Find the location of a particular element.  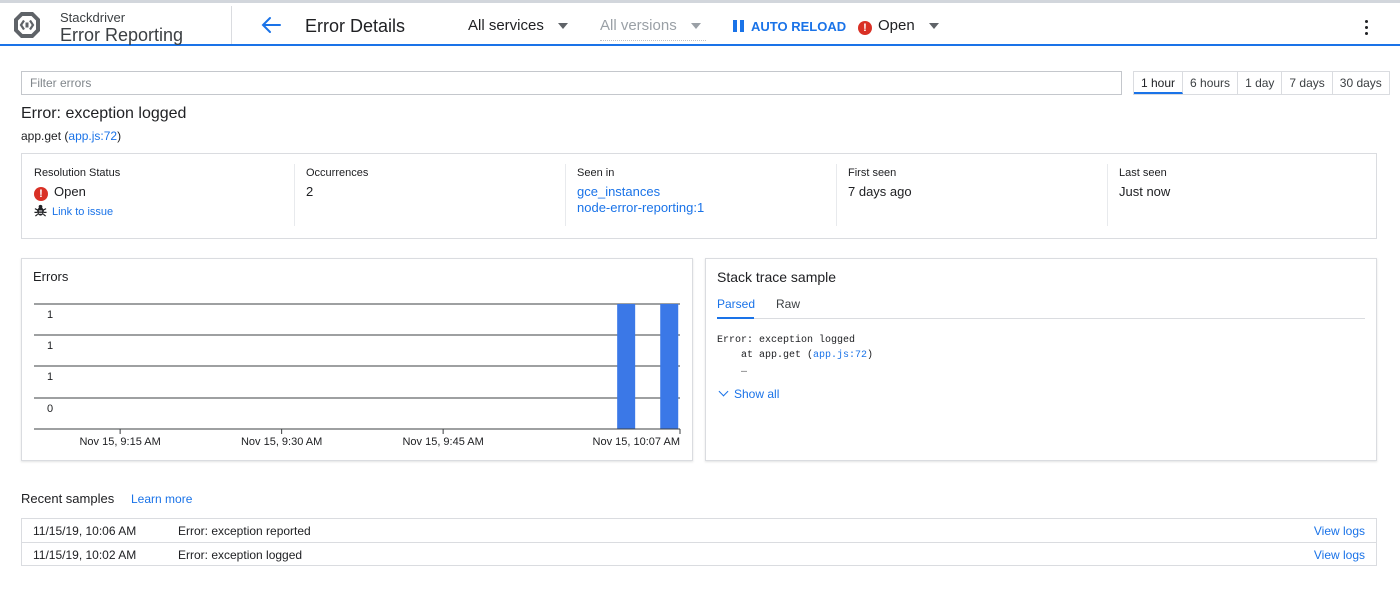

seen-in-label: Seen in is located at coordinates (596, 173).